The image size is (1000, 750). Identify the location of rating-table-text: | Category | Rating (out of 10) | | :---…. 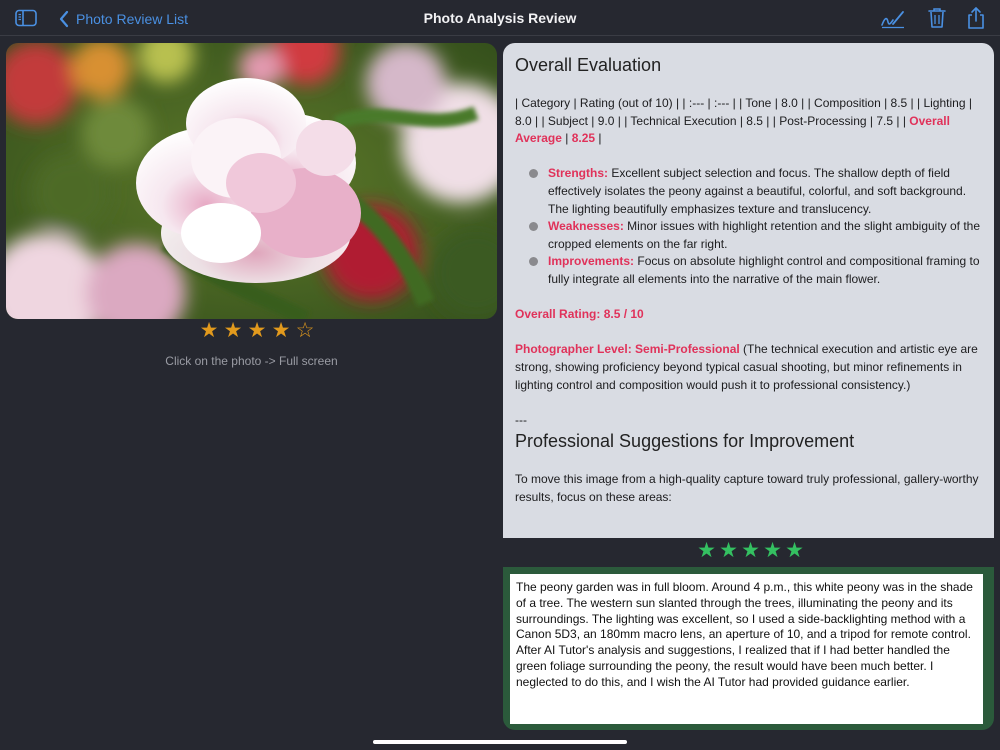
(743, 121).